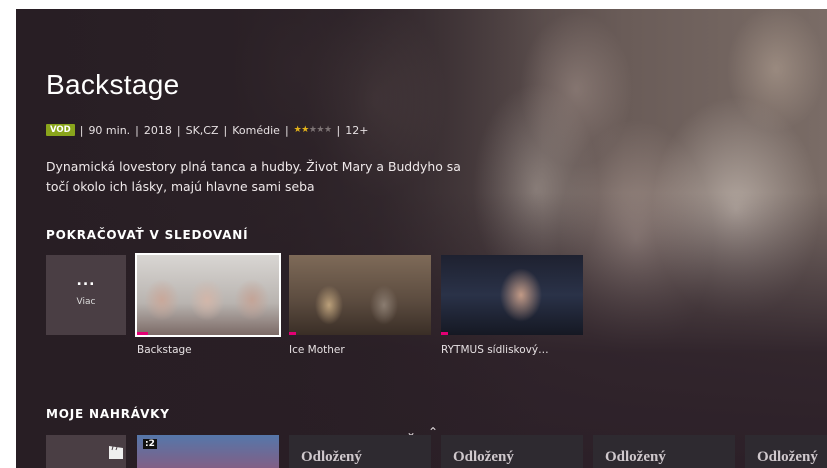 Image resolution: width=827 pixels, height=468 pixels. Describe the element at coordinates (86, 295) in the screenshot. I see `more-button: ... Viac` at that location.